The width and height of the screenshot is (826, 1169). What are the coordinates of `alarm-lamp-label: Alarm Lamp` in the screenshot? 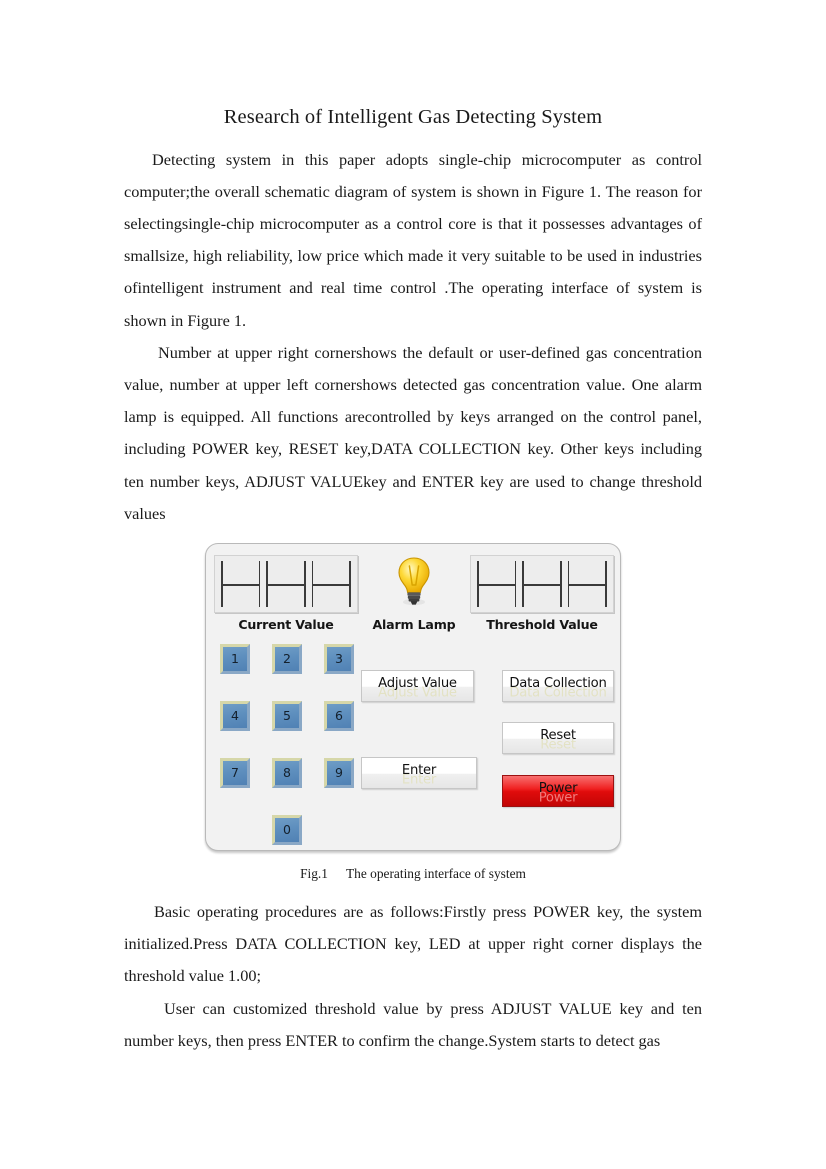 It's located at (414, 624).